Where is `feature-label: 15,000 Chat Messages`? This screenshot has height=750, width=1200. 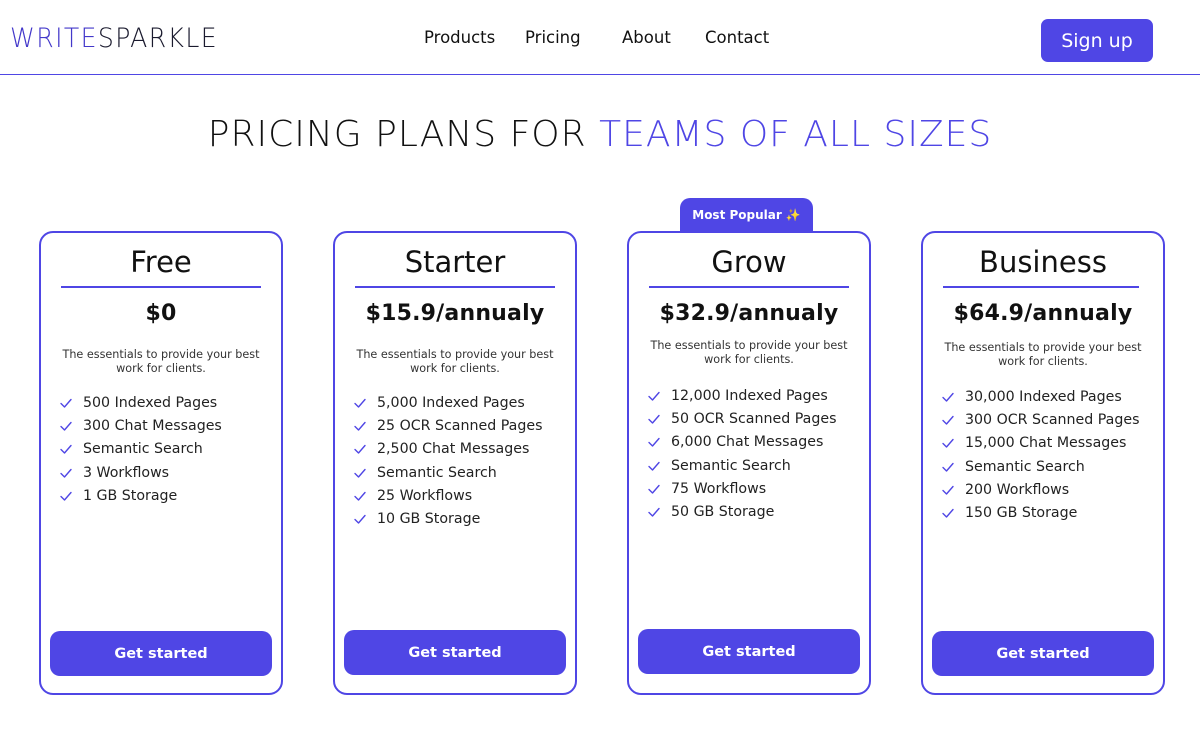
feature-label: 15,000 Chat Messages is located at coordinates (1046, 443).